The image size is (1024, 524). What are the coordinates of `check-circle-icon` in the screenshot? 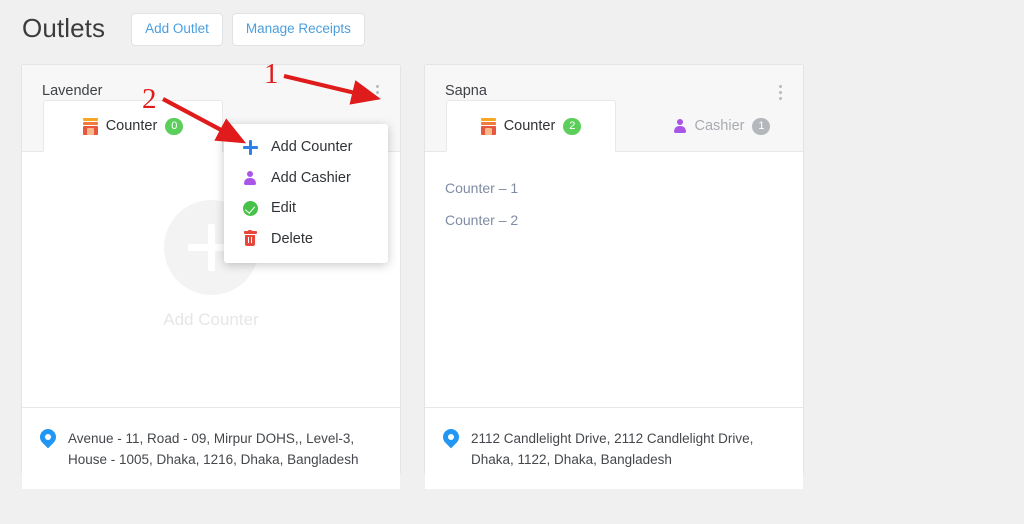 It's located at (250, 208).